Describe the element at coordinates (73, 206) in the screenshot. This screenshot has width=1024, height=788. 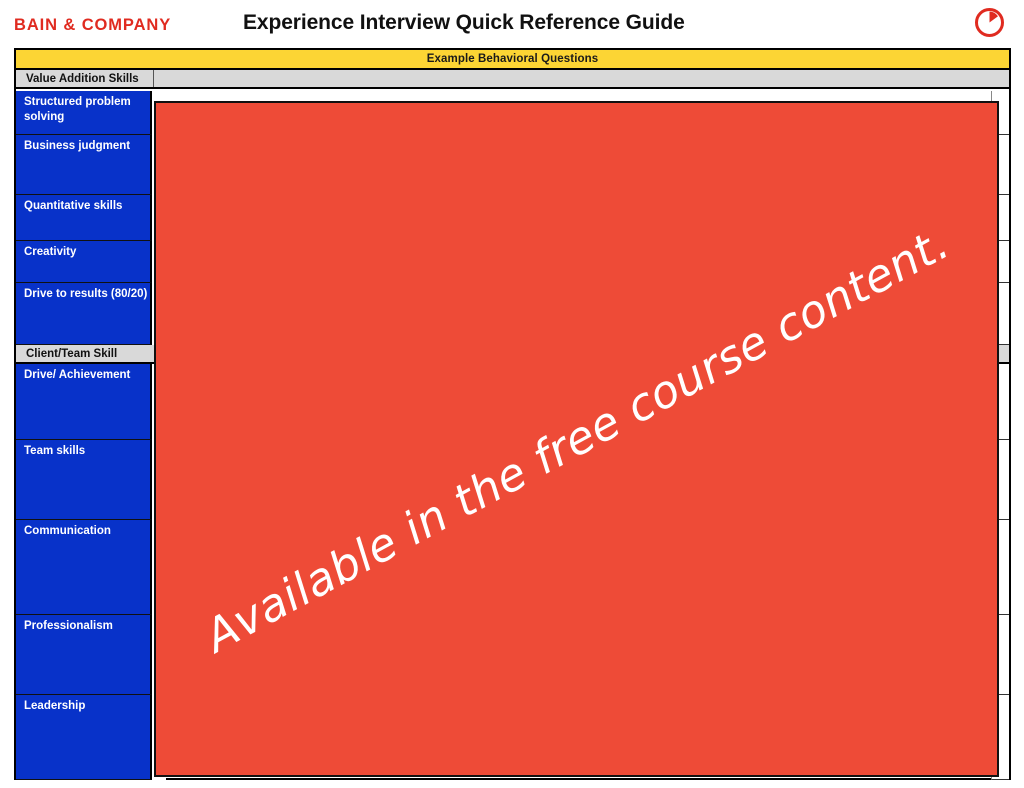
I see `skill-label: Quantitative skills` at that location.